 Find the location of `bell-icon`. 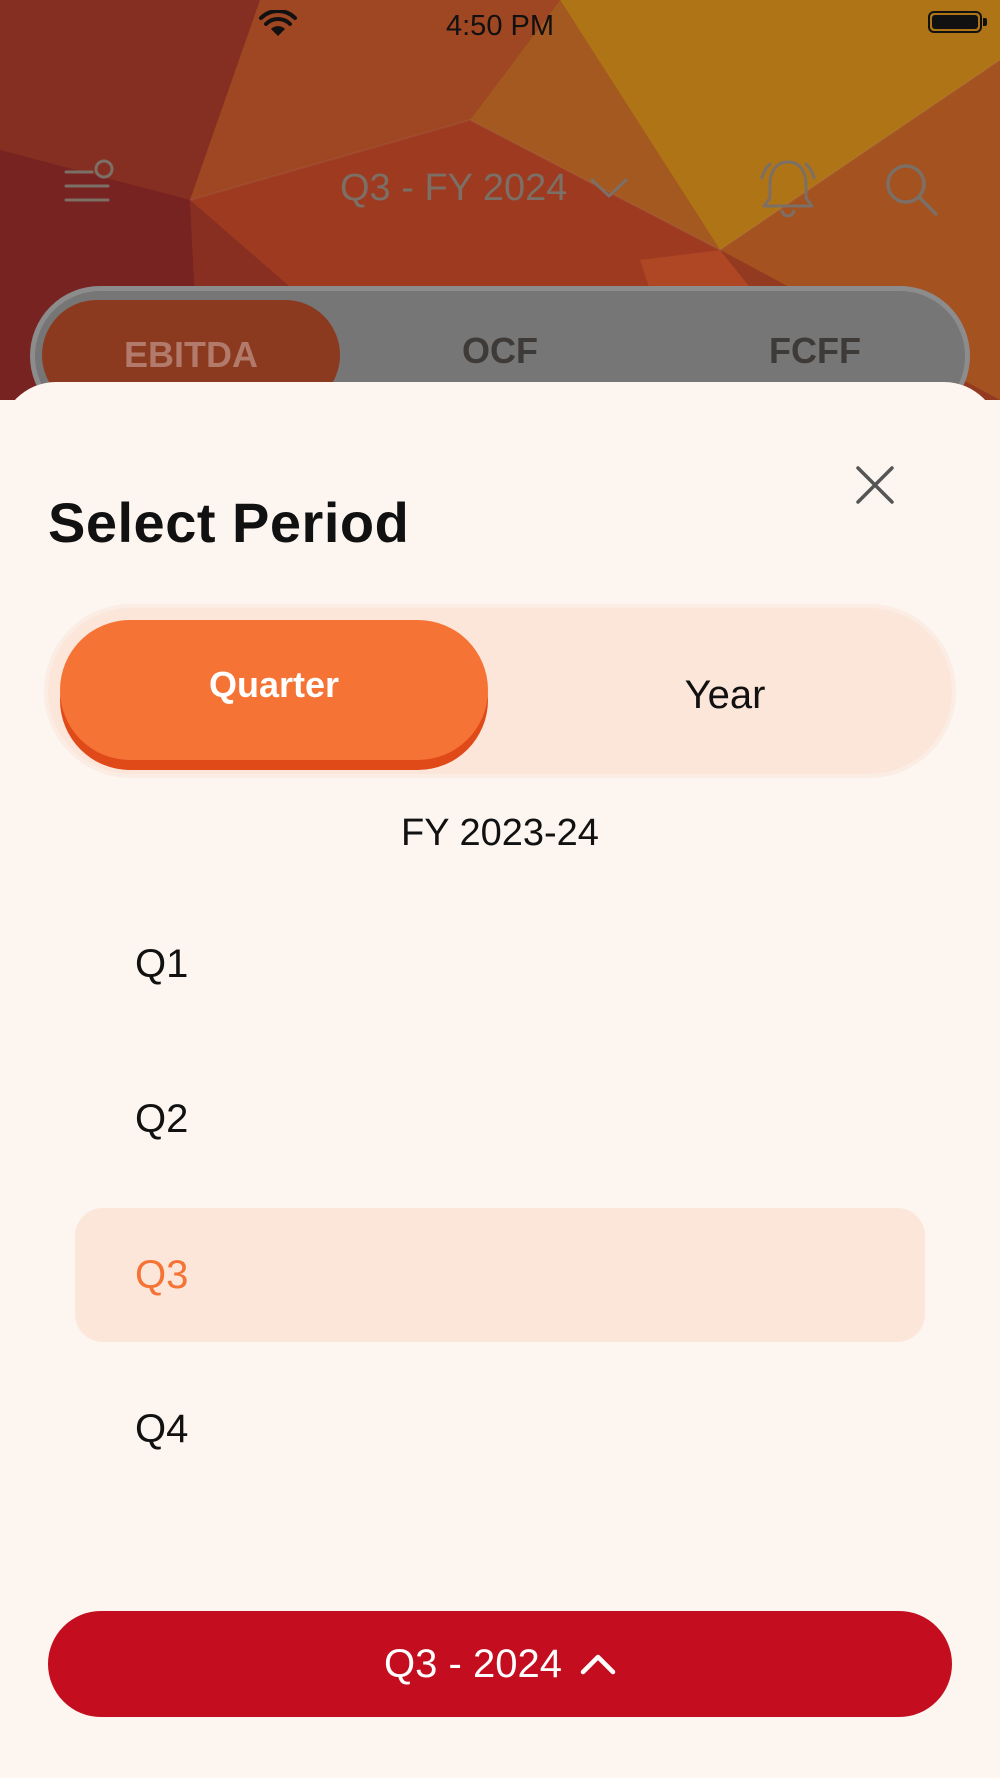

bell-icon is located at coordinates (788, 189).